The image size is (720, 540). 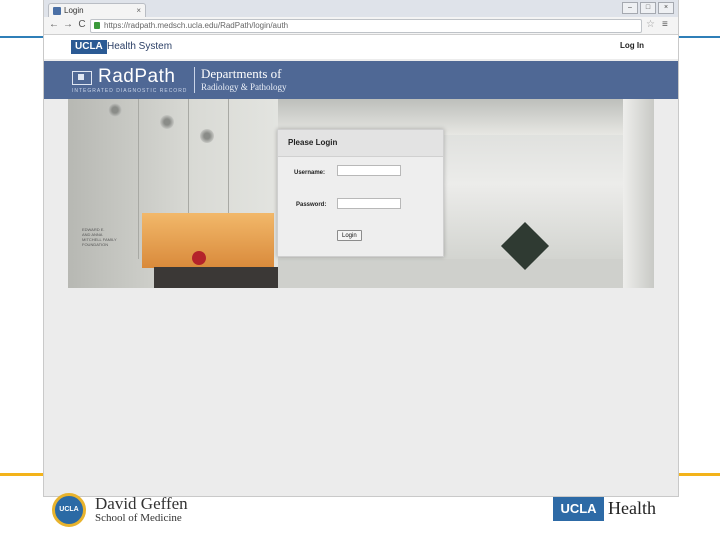 What do you see at coordinates (311, 205) in the screenshot?
I see `password-label: Password:` at bounding box center [311, 205].